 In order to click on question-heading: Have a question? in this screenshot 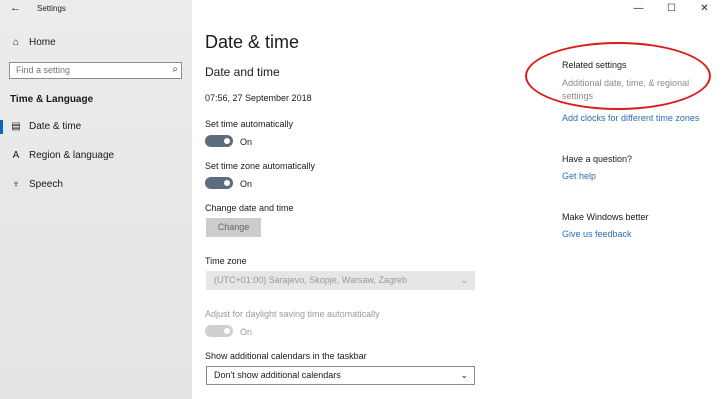, I will do `click(597, 159)`.